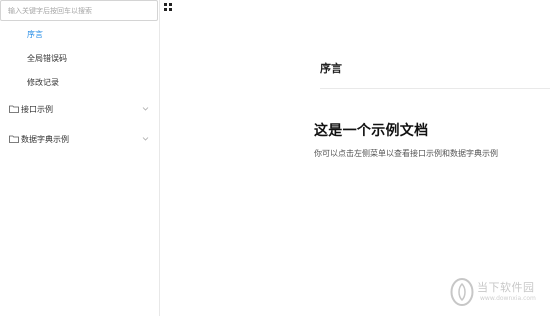  Describe the element at coordinates (43, 82) in the screenshot. I see `sidebar-item-label: 修改记录` at that location.